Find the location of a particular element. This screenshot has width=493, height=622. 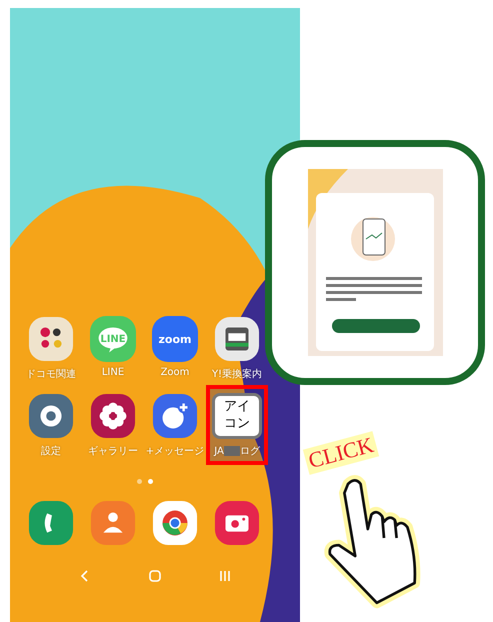

app-label: Y!乗換案内 is located at coordinates (237, 374).